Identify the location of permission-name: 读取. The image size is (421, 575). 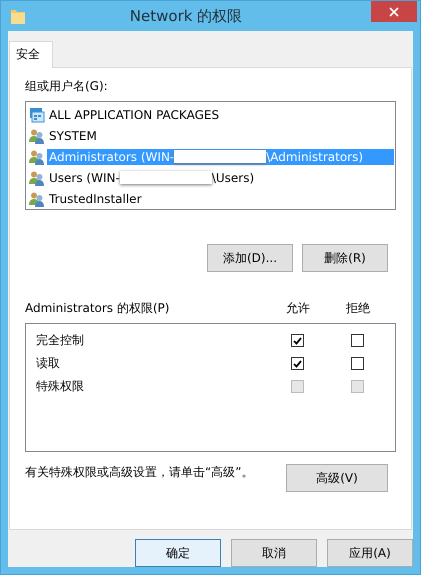
(48, 363).